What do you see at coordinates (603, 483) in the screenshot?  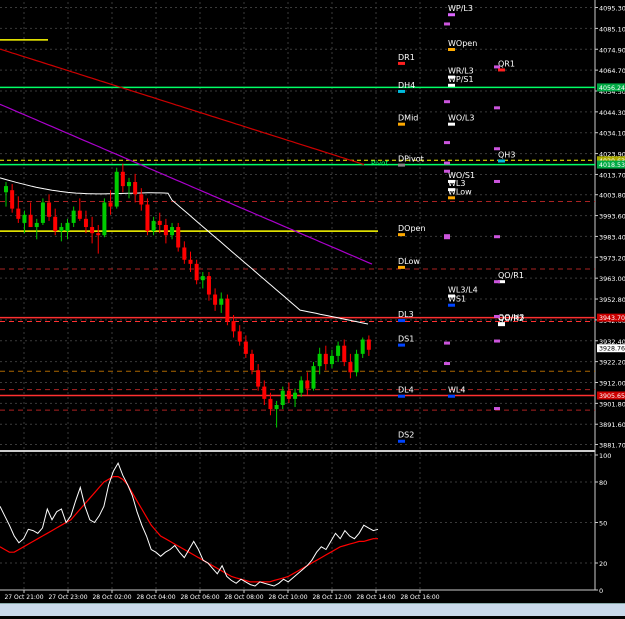 I see `rsi-tick-label: 80` at bounding box center [603, 483].